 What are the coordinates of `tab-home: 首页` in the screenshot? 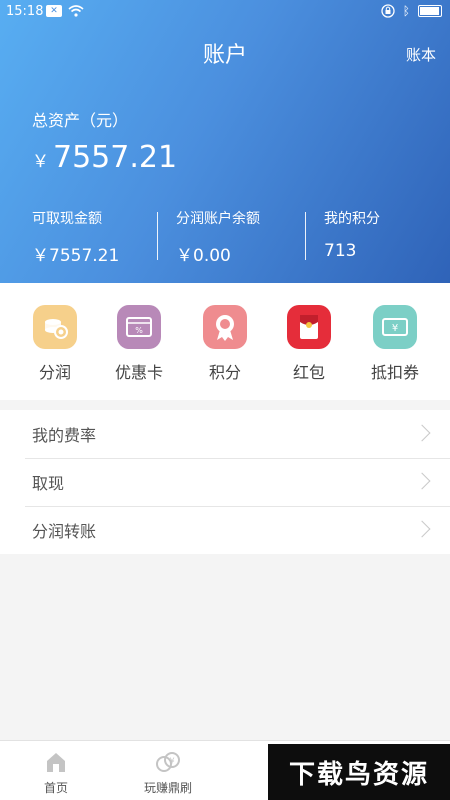 It's located at (56, 772).